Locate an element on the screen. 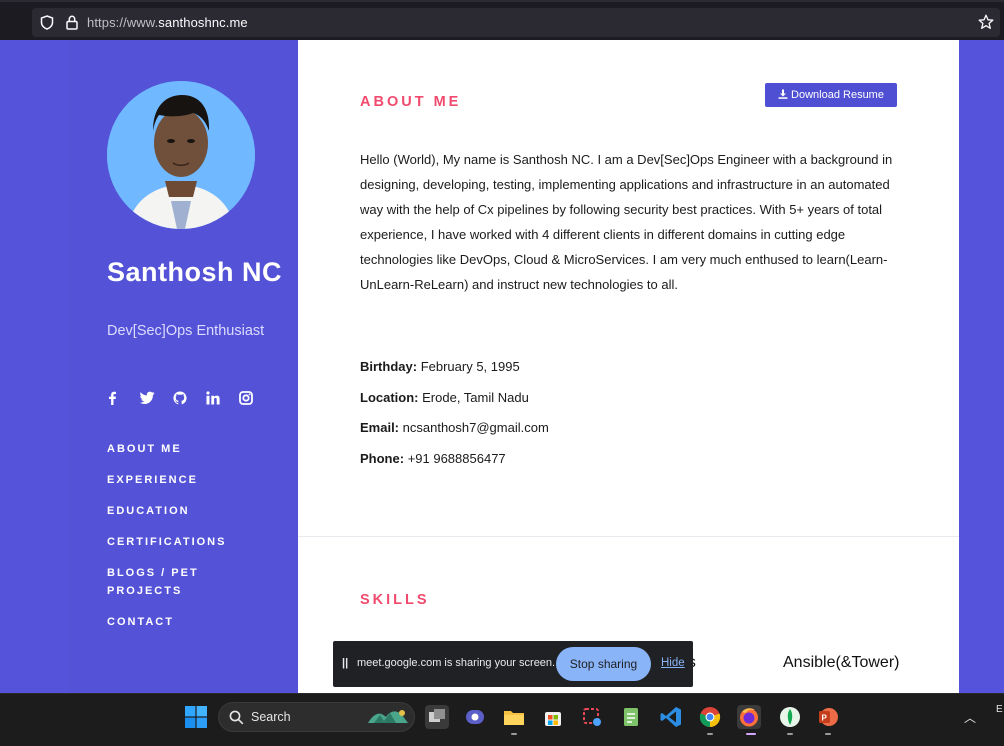 This screenshot has height=746, width=1004. location-row: Location: Erode, Tamil Nadu is located at coordinates (444, 397).